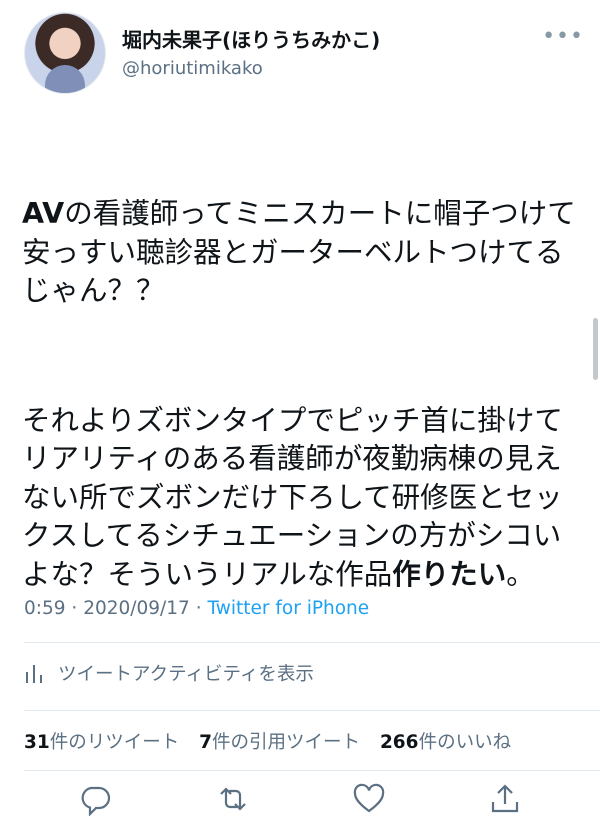 The height and width of the screenshot is (816, 600). I want to click on quotes-stat: 7件の引用ツイート, so click(279, 742).